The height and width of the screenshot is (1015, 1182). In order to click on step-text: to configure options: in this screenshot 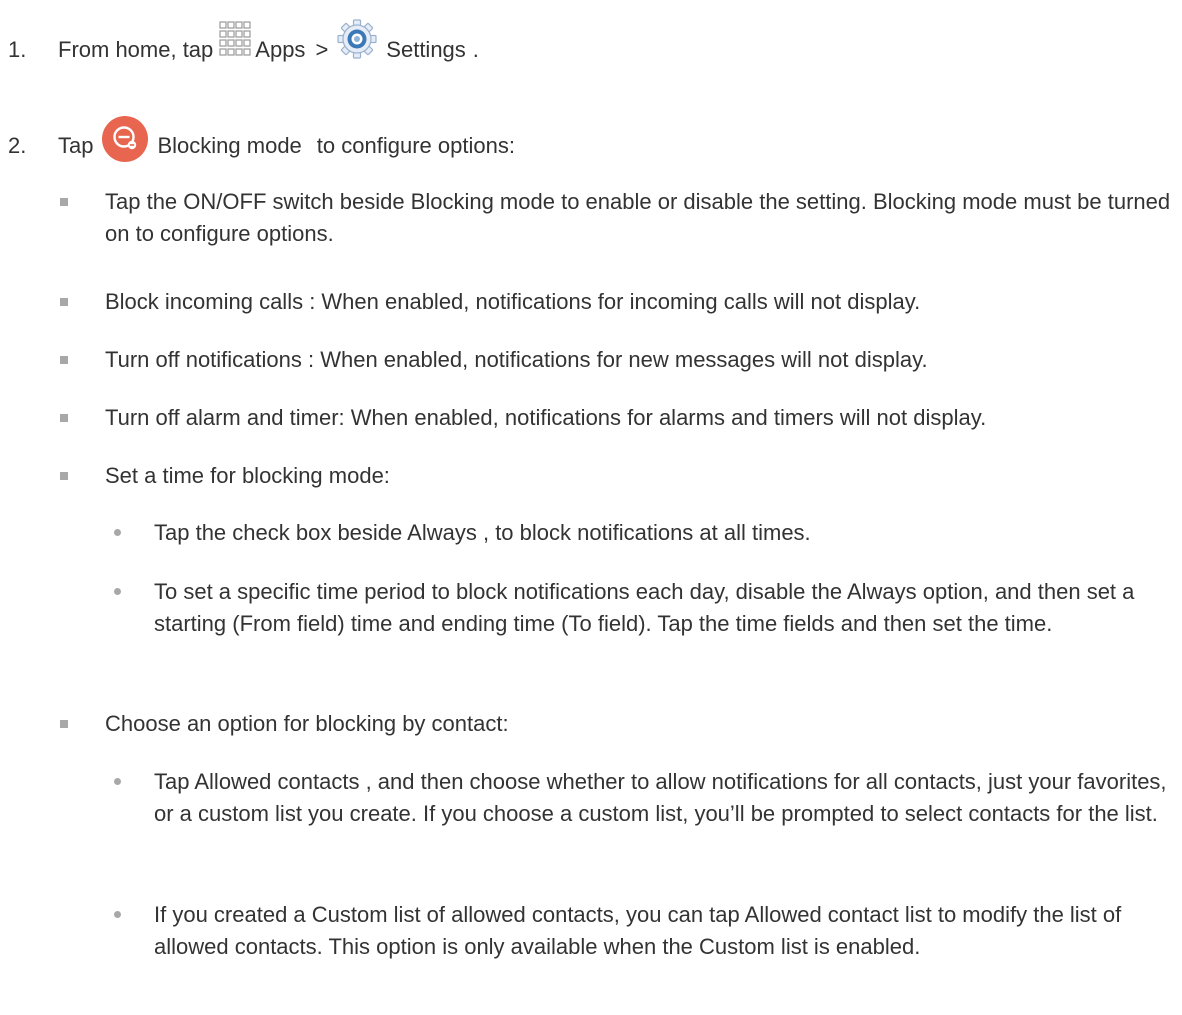, I will do `click(415, 145)`.